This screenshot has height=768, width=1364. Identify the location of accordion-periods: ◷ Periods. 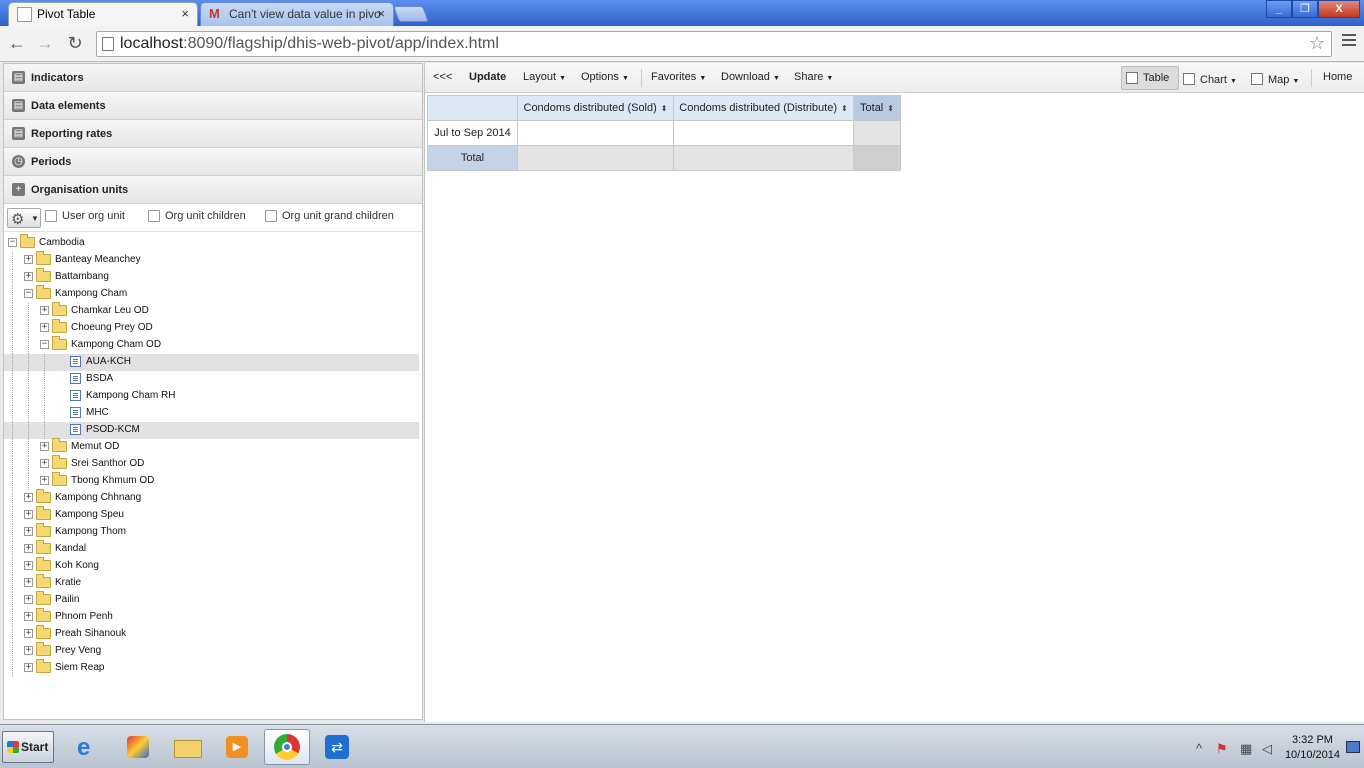
(213, 162).